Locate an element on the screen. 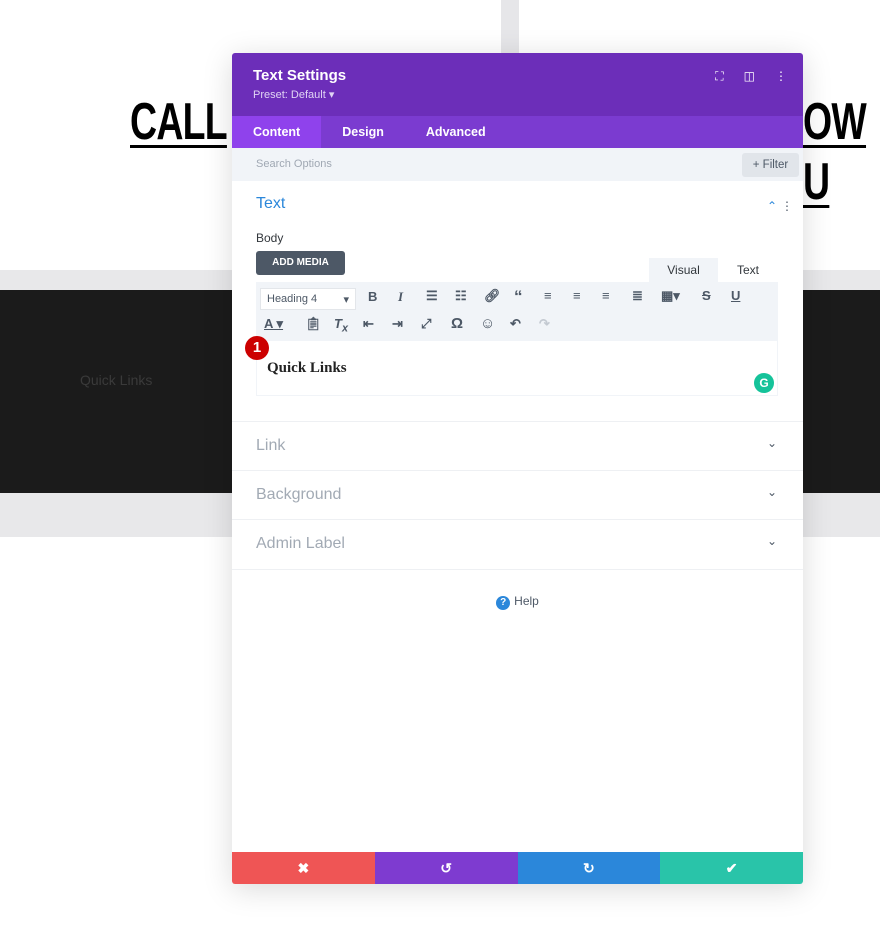 The width and height of the screenshot is (880, 932). justify-icon: ≣ is located at coordinates (637, 296).